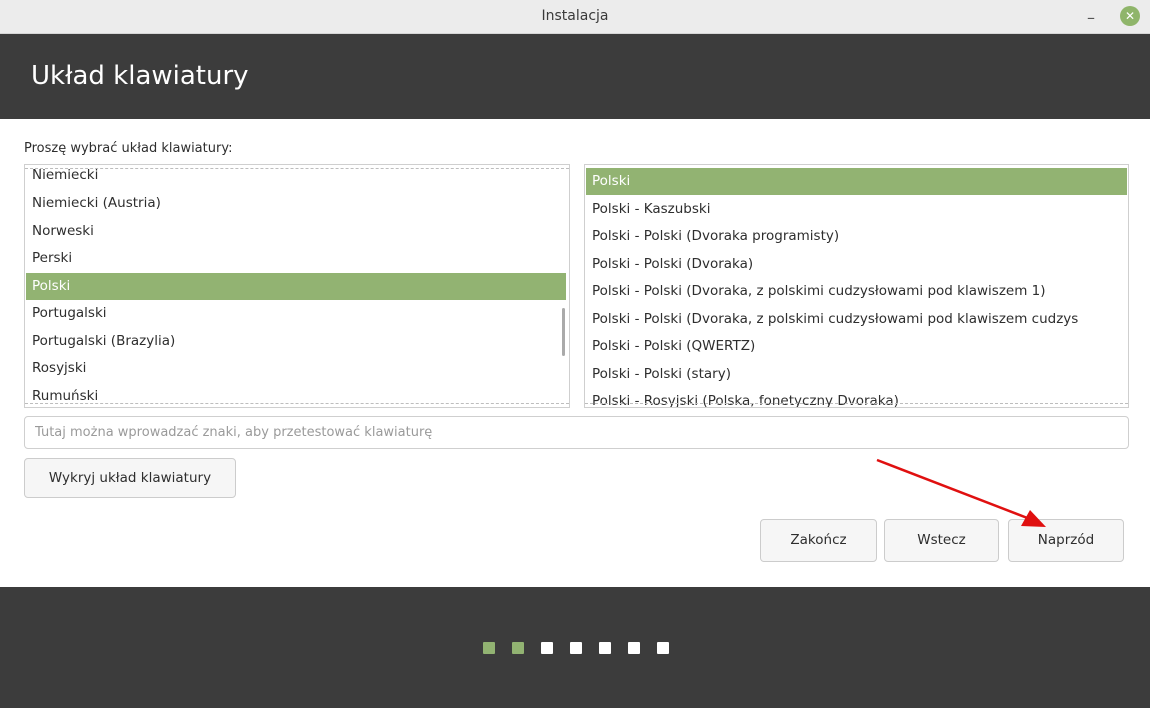 Image resolution: width=1150 pixels, height=708 pixels. Describe the element at coordinates (296, 341) in the screenshot. I see `layout-item-portugalski-brazylia: Portugalski (Brazylia)` at that location.